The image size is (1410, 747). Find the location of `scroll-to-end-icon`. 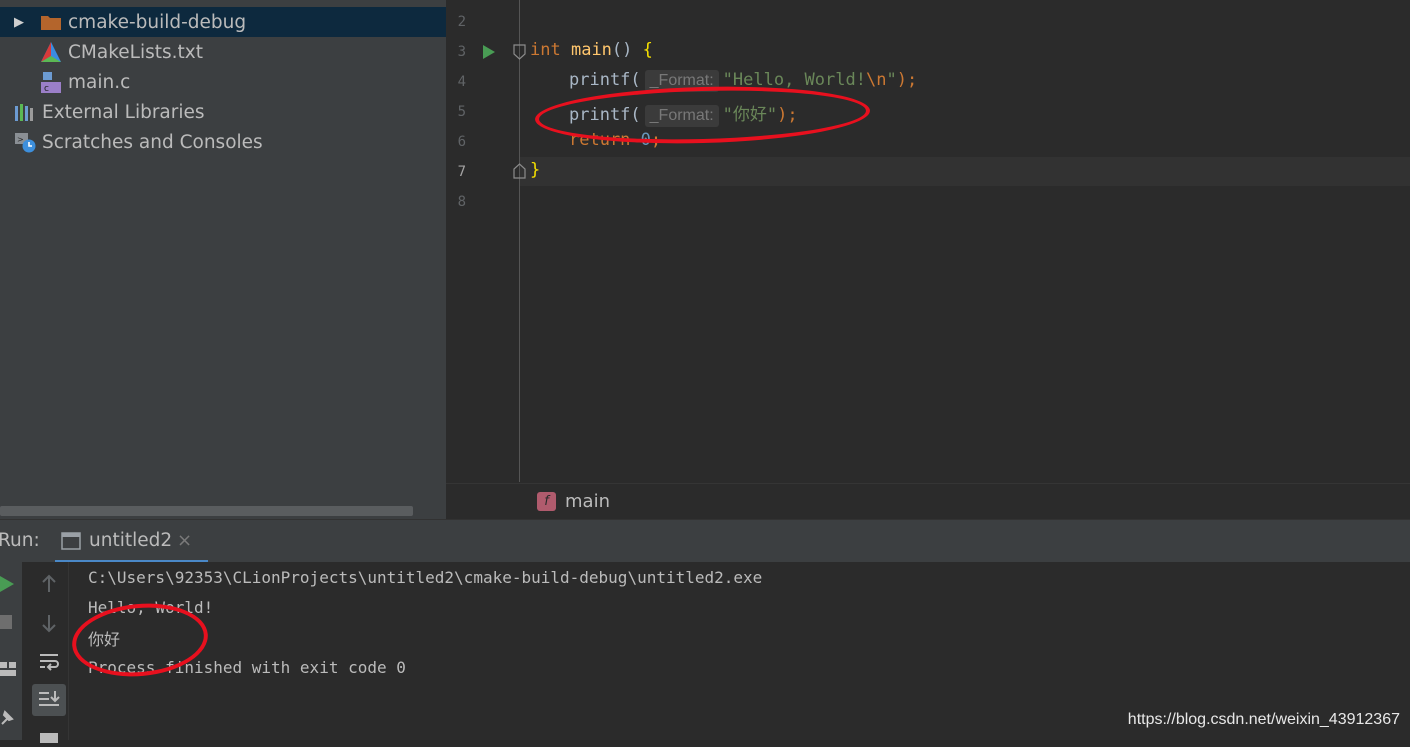

scroll-to-end-icon is located at coordinates (49, 700).